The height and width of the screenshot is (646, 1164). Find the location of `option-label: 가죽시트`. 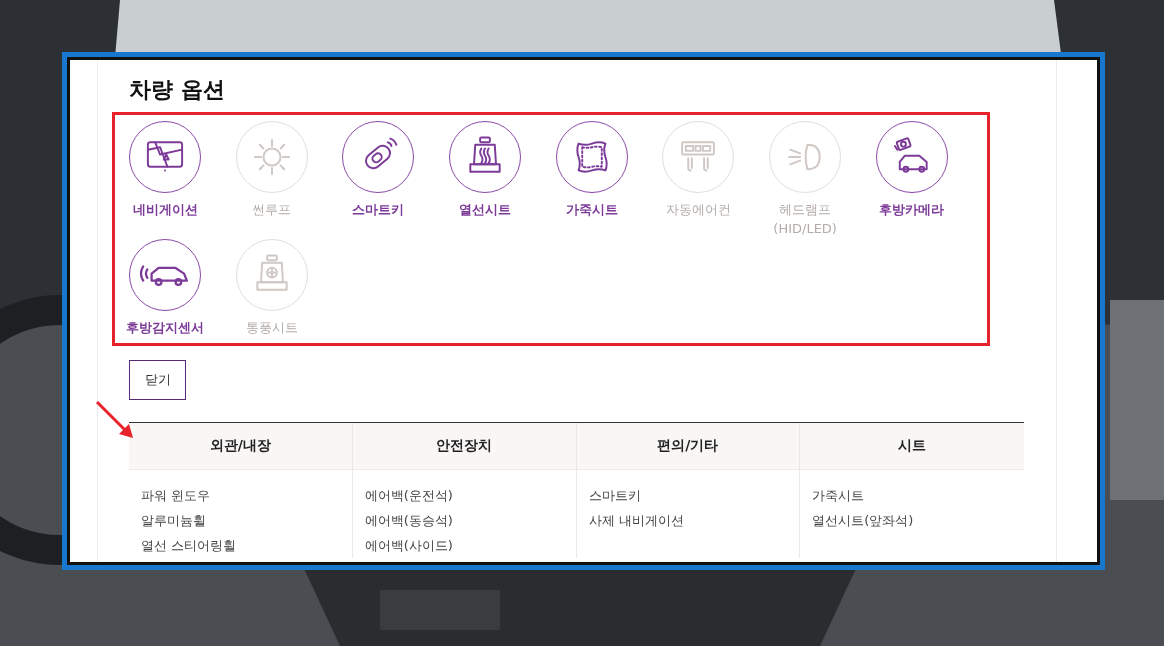

option-label: 가죽시트 is located at coordinates (591, 210).